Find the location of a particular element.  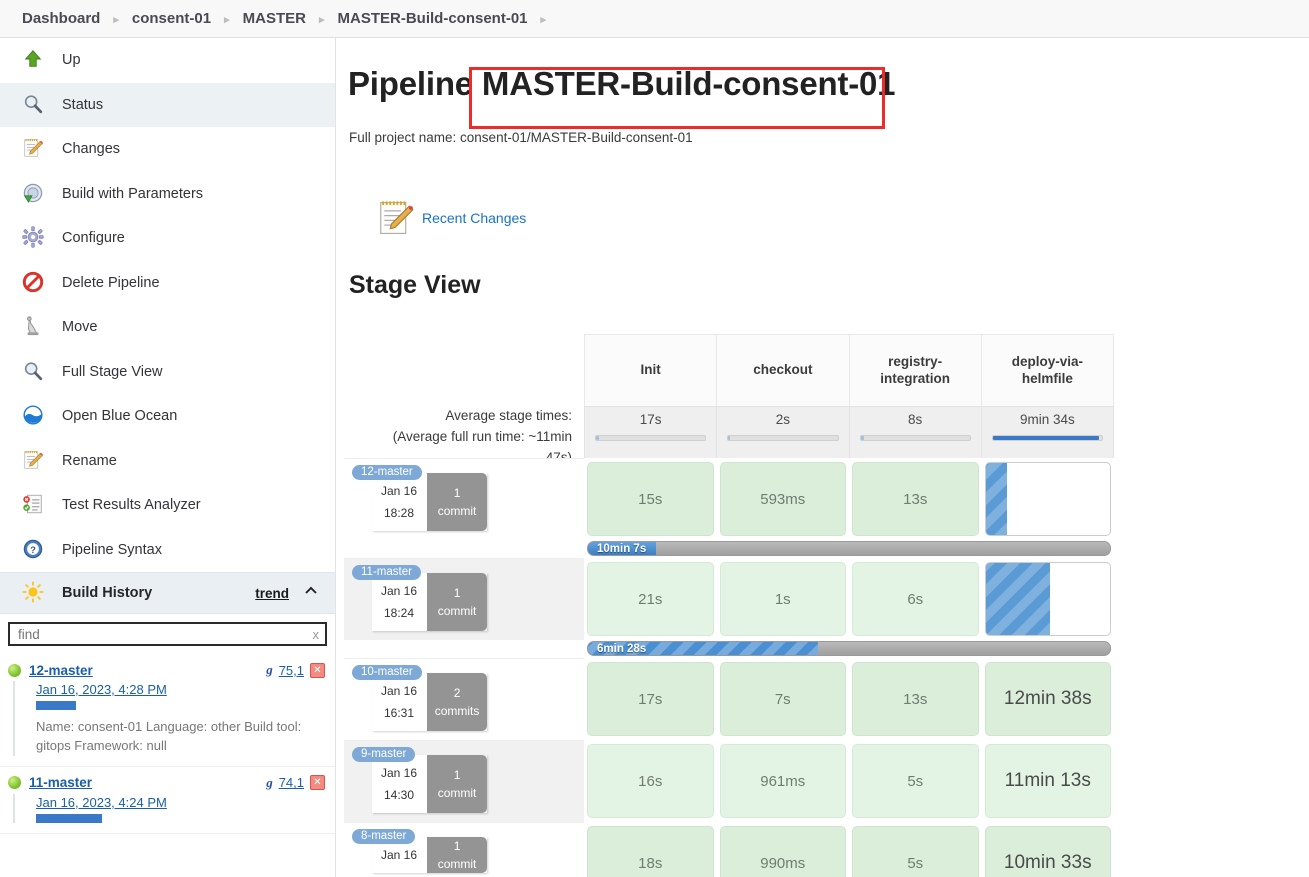

build-history-item: 11-master g 74,1 ✕ Jan 16, 2023, 4:24 PM is located at coordinates (167, 800).